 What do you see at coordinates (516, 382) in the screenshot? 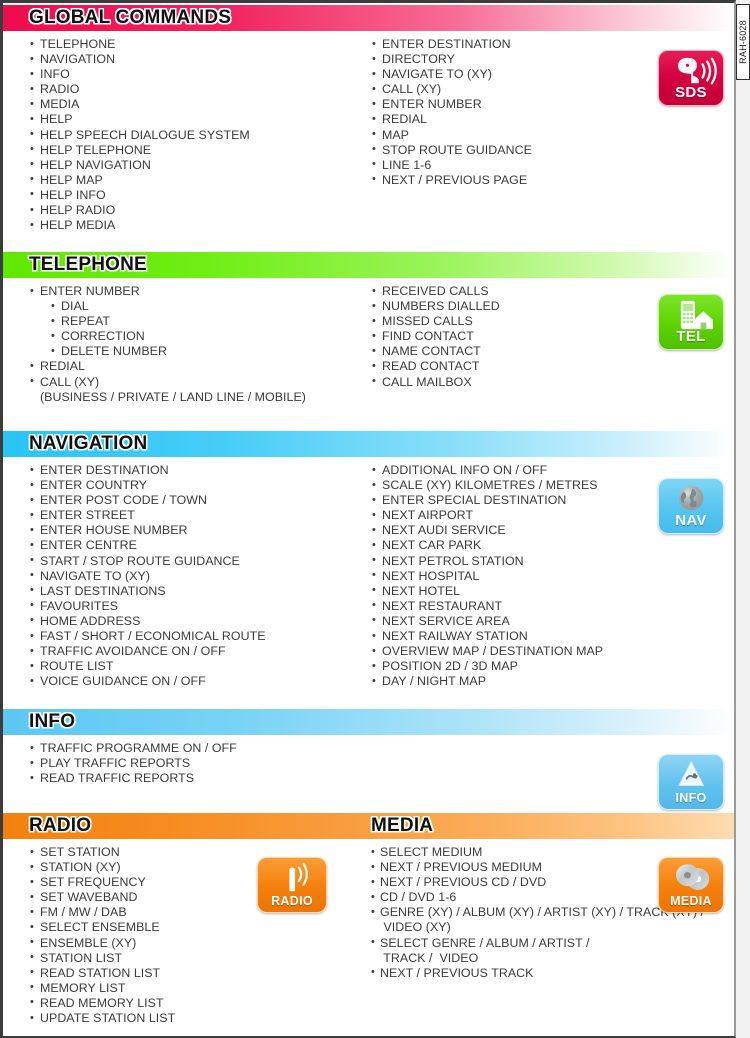
I see `list-item: CALL MAILBOX` at bounding box center [516, 382].